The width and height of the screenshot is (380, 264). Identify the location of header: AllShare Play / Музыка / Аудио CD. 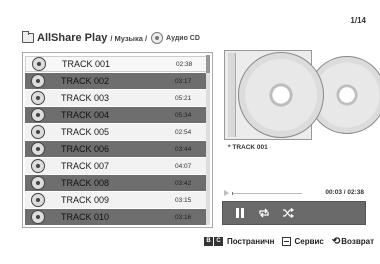
(111, 38).